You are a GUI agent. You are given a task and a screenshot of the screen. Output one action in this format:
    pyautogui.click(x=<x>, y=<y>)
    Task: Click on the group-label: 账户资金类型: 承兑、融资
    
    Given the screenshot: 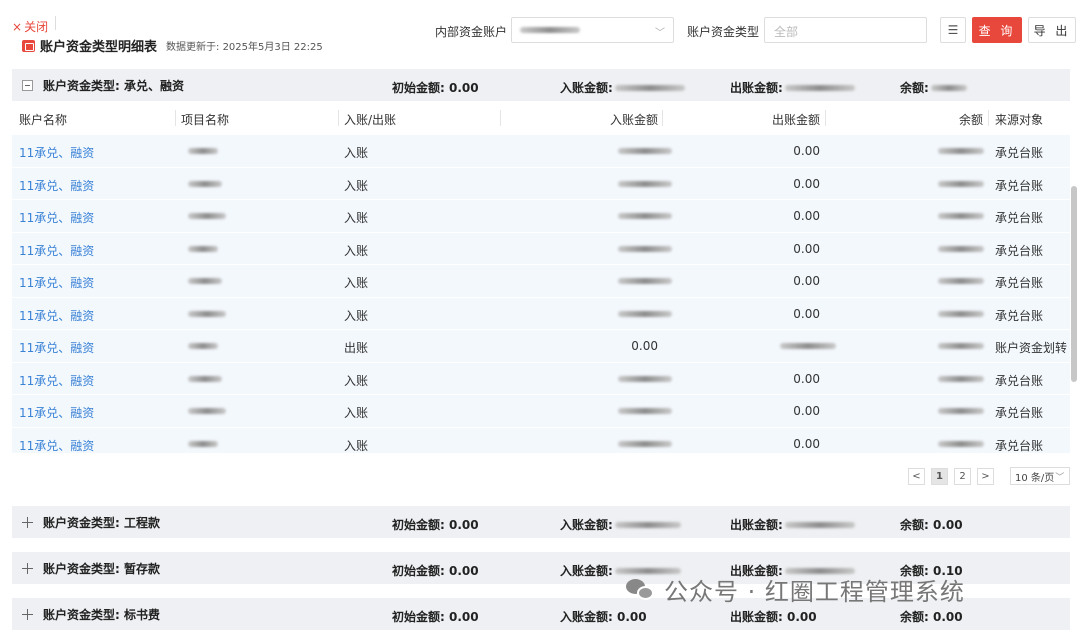 What is the action you would take?
    pyautogui.click(x=113, y=85)
    